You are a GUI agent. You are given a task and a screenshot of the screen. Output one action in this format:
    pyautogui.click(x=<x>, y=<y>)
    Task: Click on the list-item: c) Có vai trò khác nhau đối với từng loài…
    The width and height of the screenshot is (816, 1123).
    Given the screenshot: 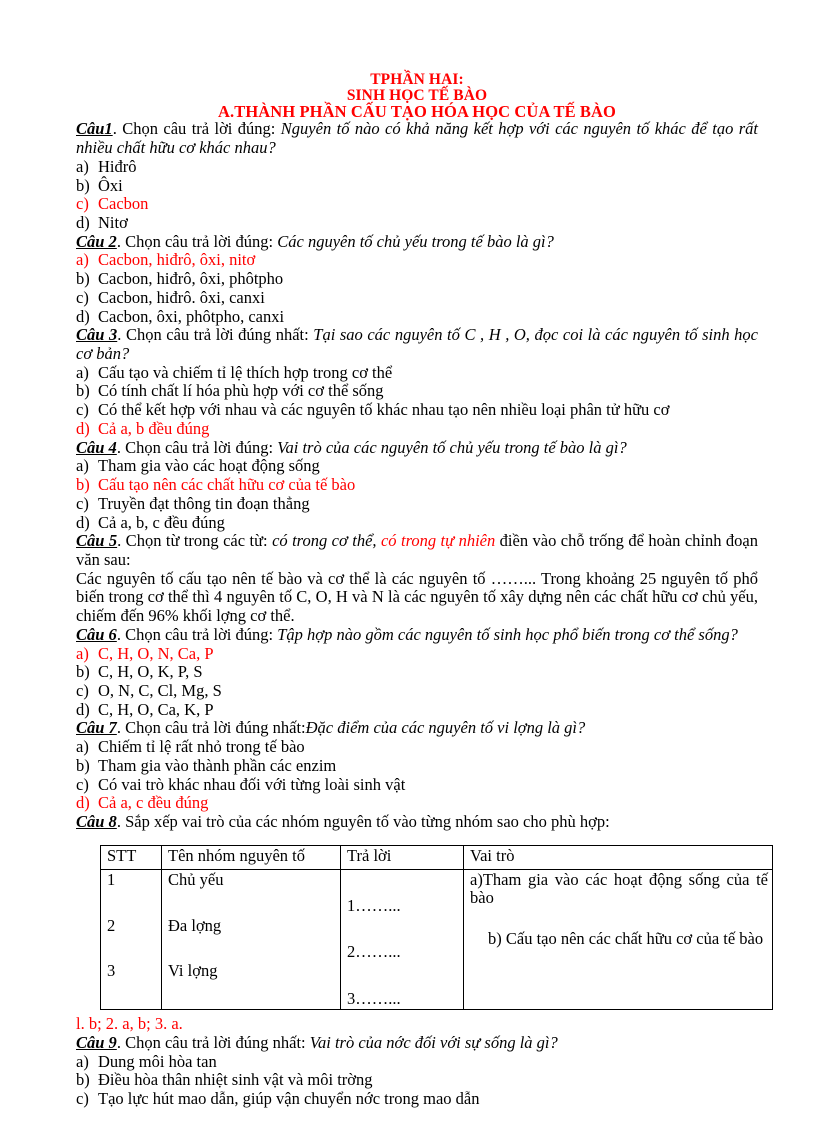 What is the action you would take?
    pyautogui.click(x=417, y=784)
    